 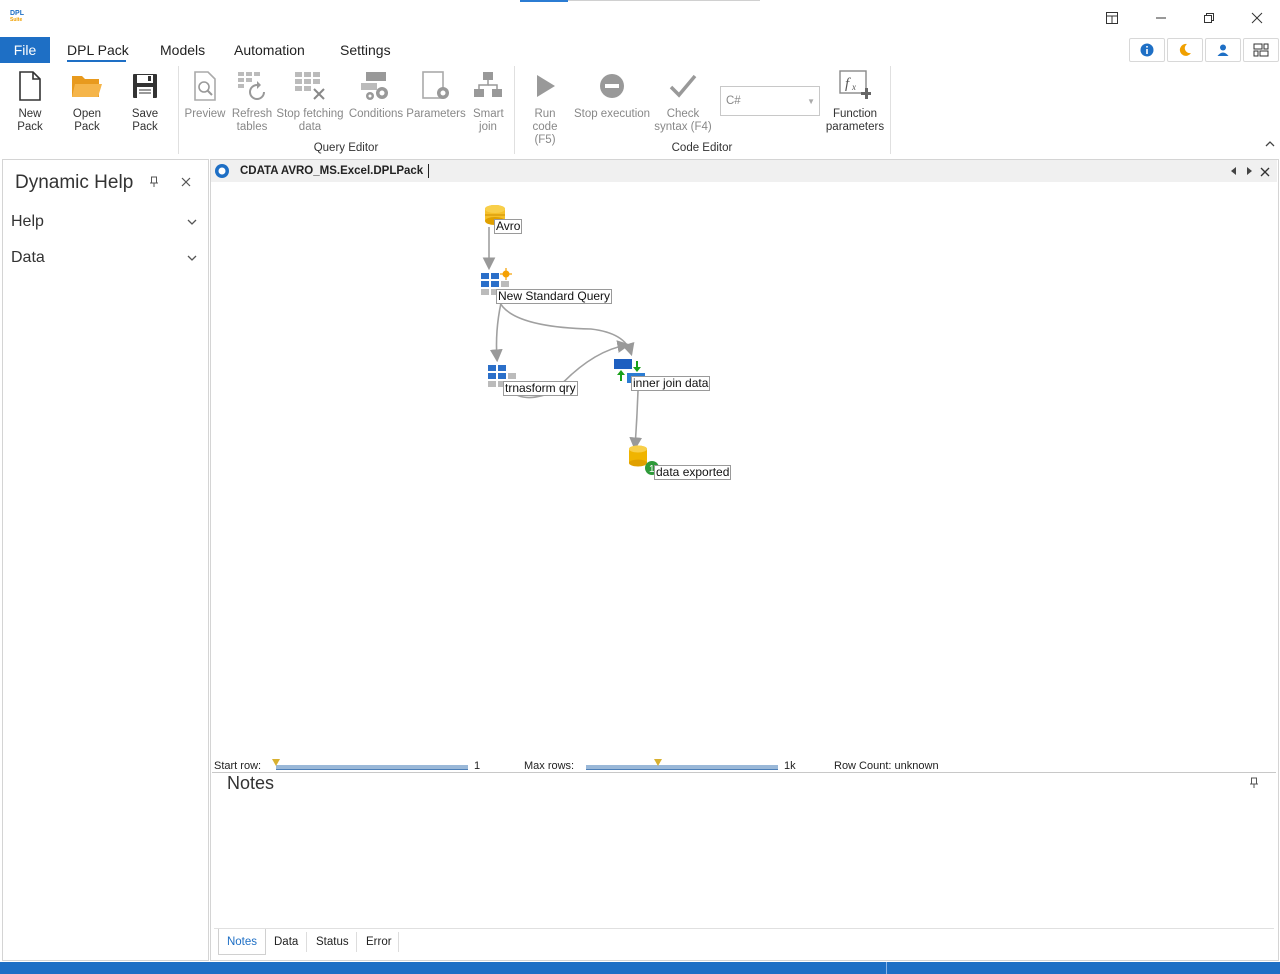 I want to click on theme-button, so click(x=1185, y=50).